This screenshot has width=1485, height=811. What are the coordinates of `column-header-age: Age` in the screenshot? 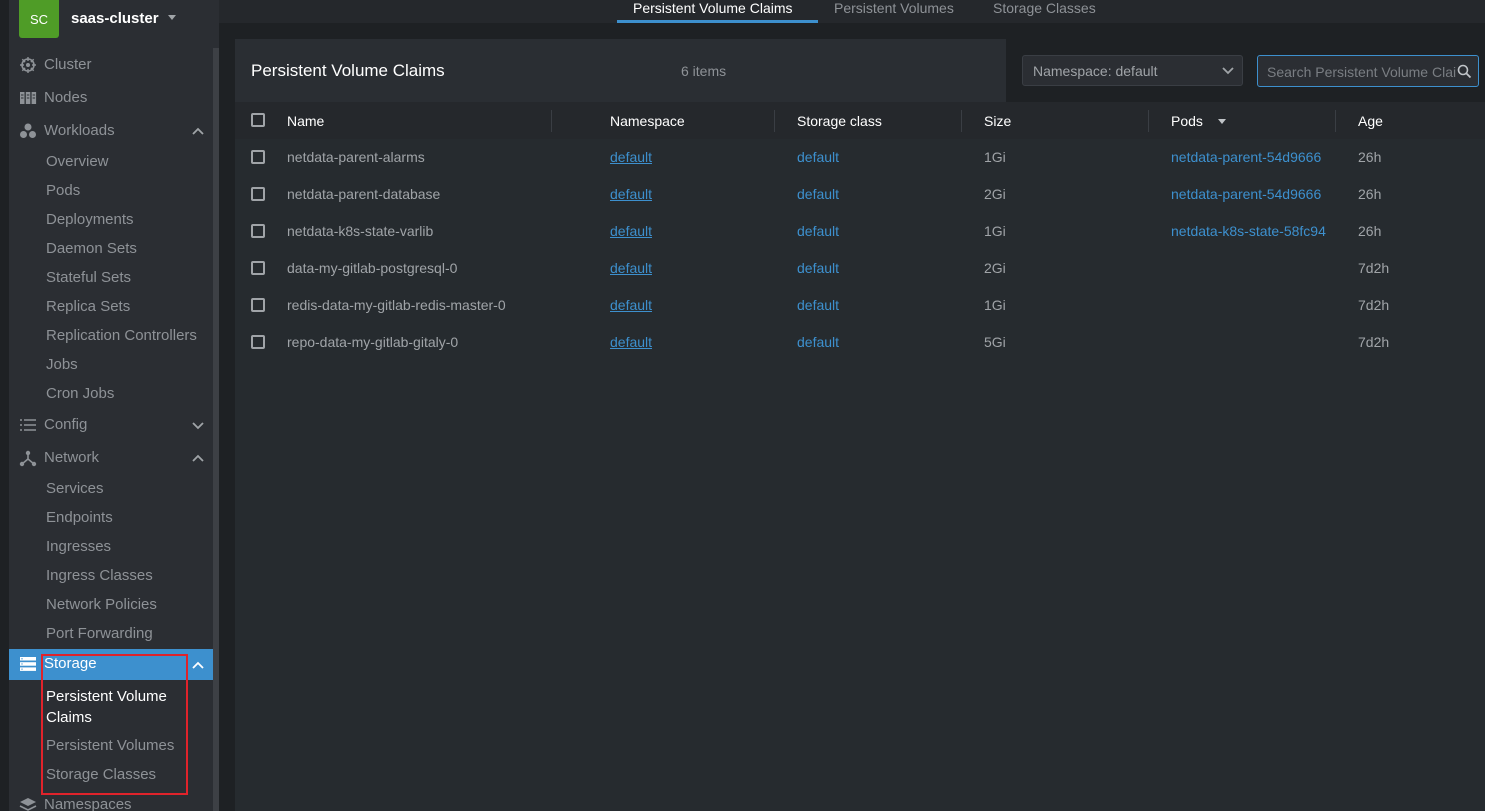 It's located at (1370, 121).